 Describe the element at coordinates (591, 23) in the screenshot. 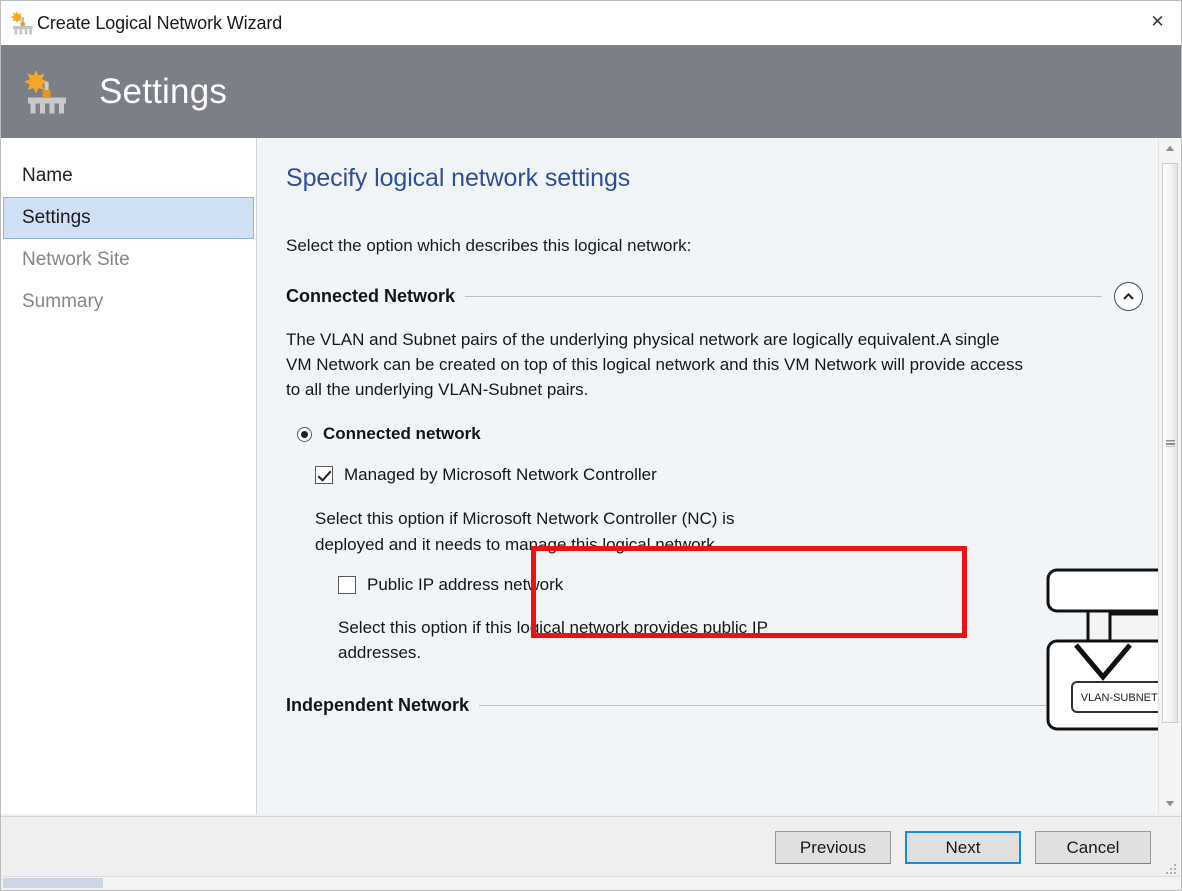

I see `title-bar: Create Logical Network Wizard ✕` at that location.